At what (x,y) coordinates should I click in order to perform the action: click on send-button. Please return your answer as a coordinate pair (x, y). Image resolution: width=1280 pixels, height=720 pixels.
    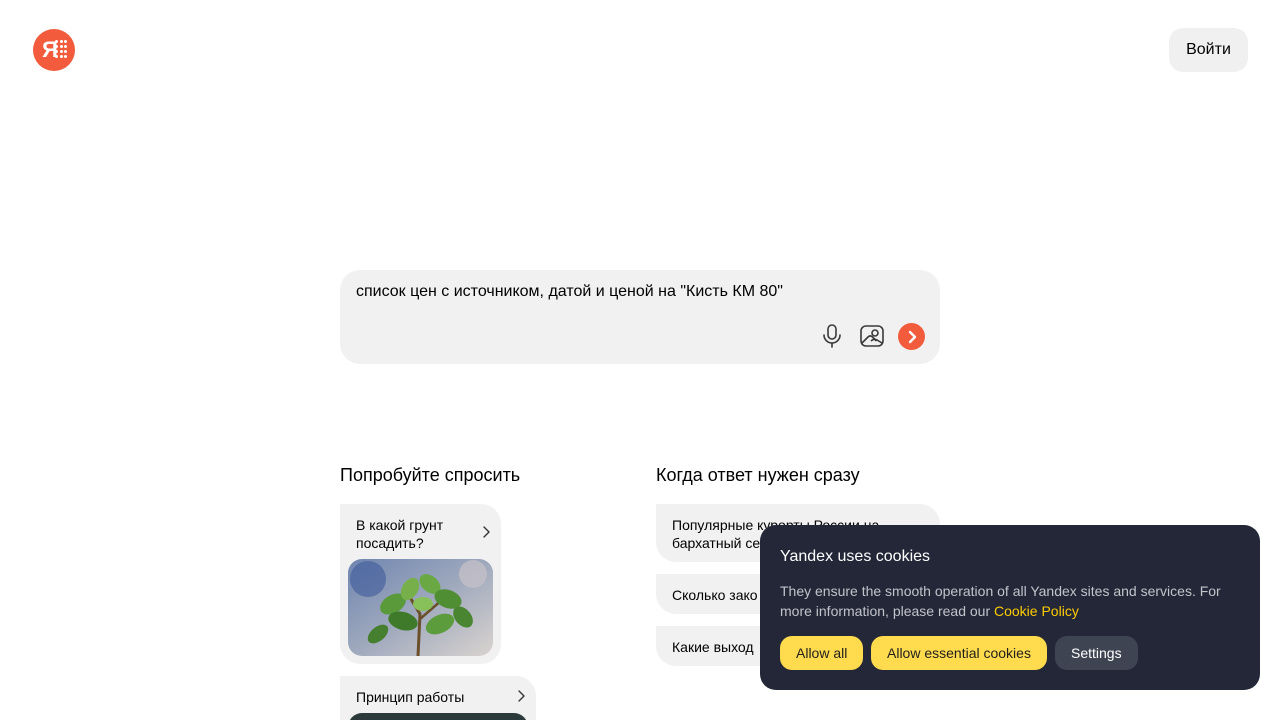
    Looking at the image, I should click on (911, 336).